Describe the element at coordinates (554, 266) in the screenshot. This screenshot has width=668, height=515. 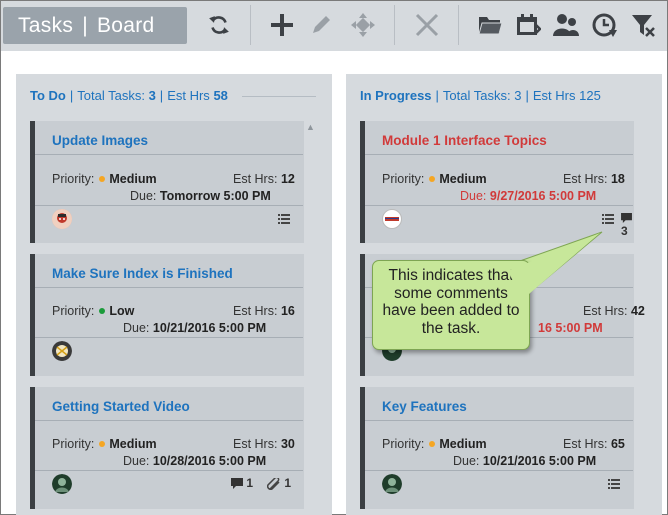
I see `callout-pointer-join` at that location.